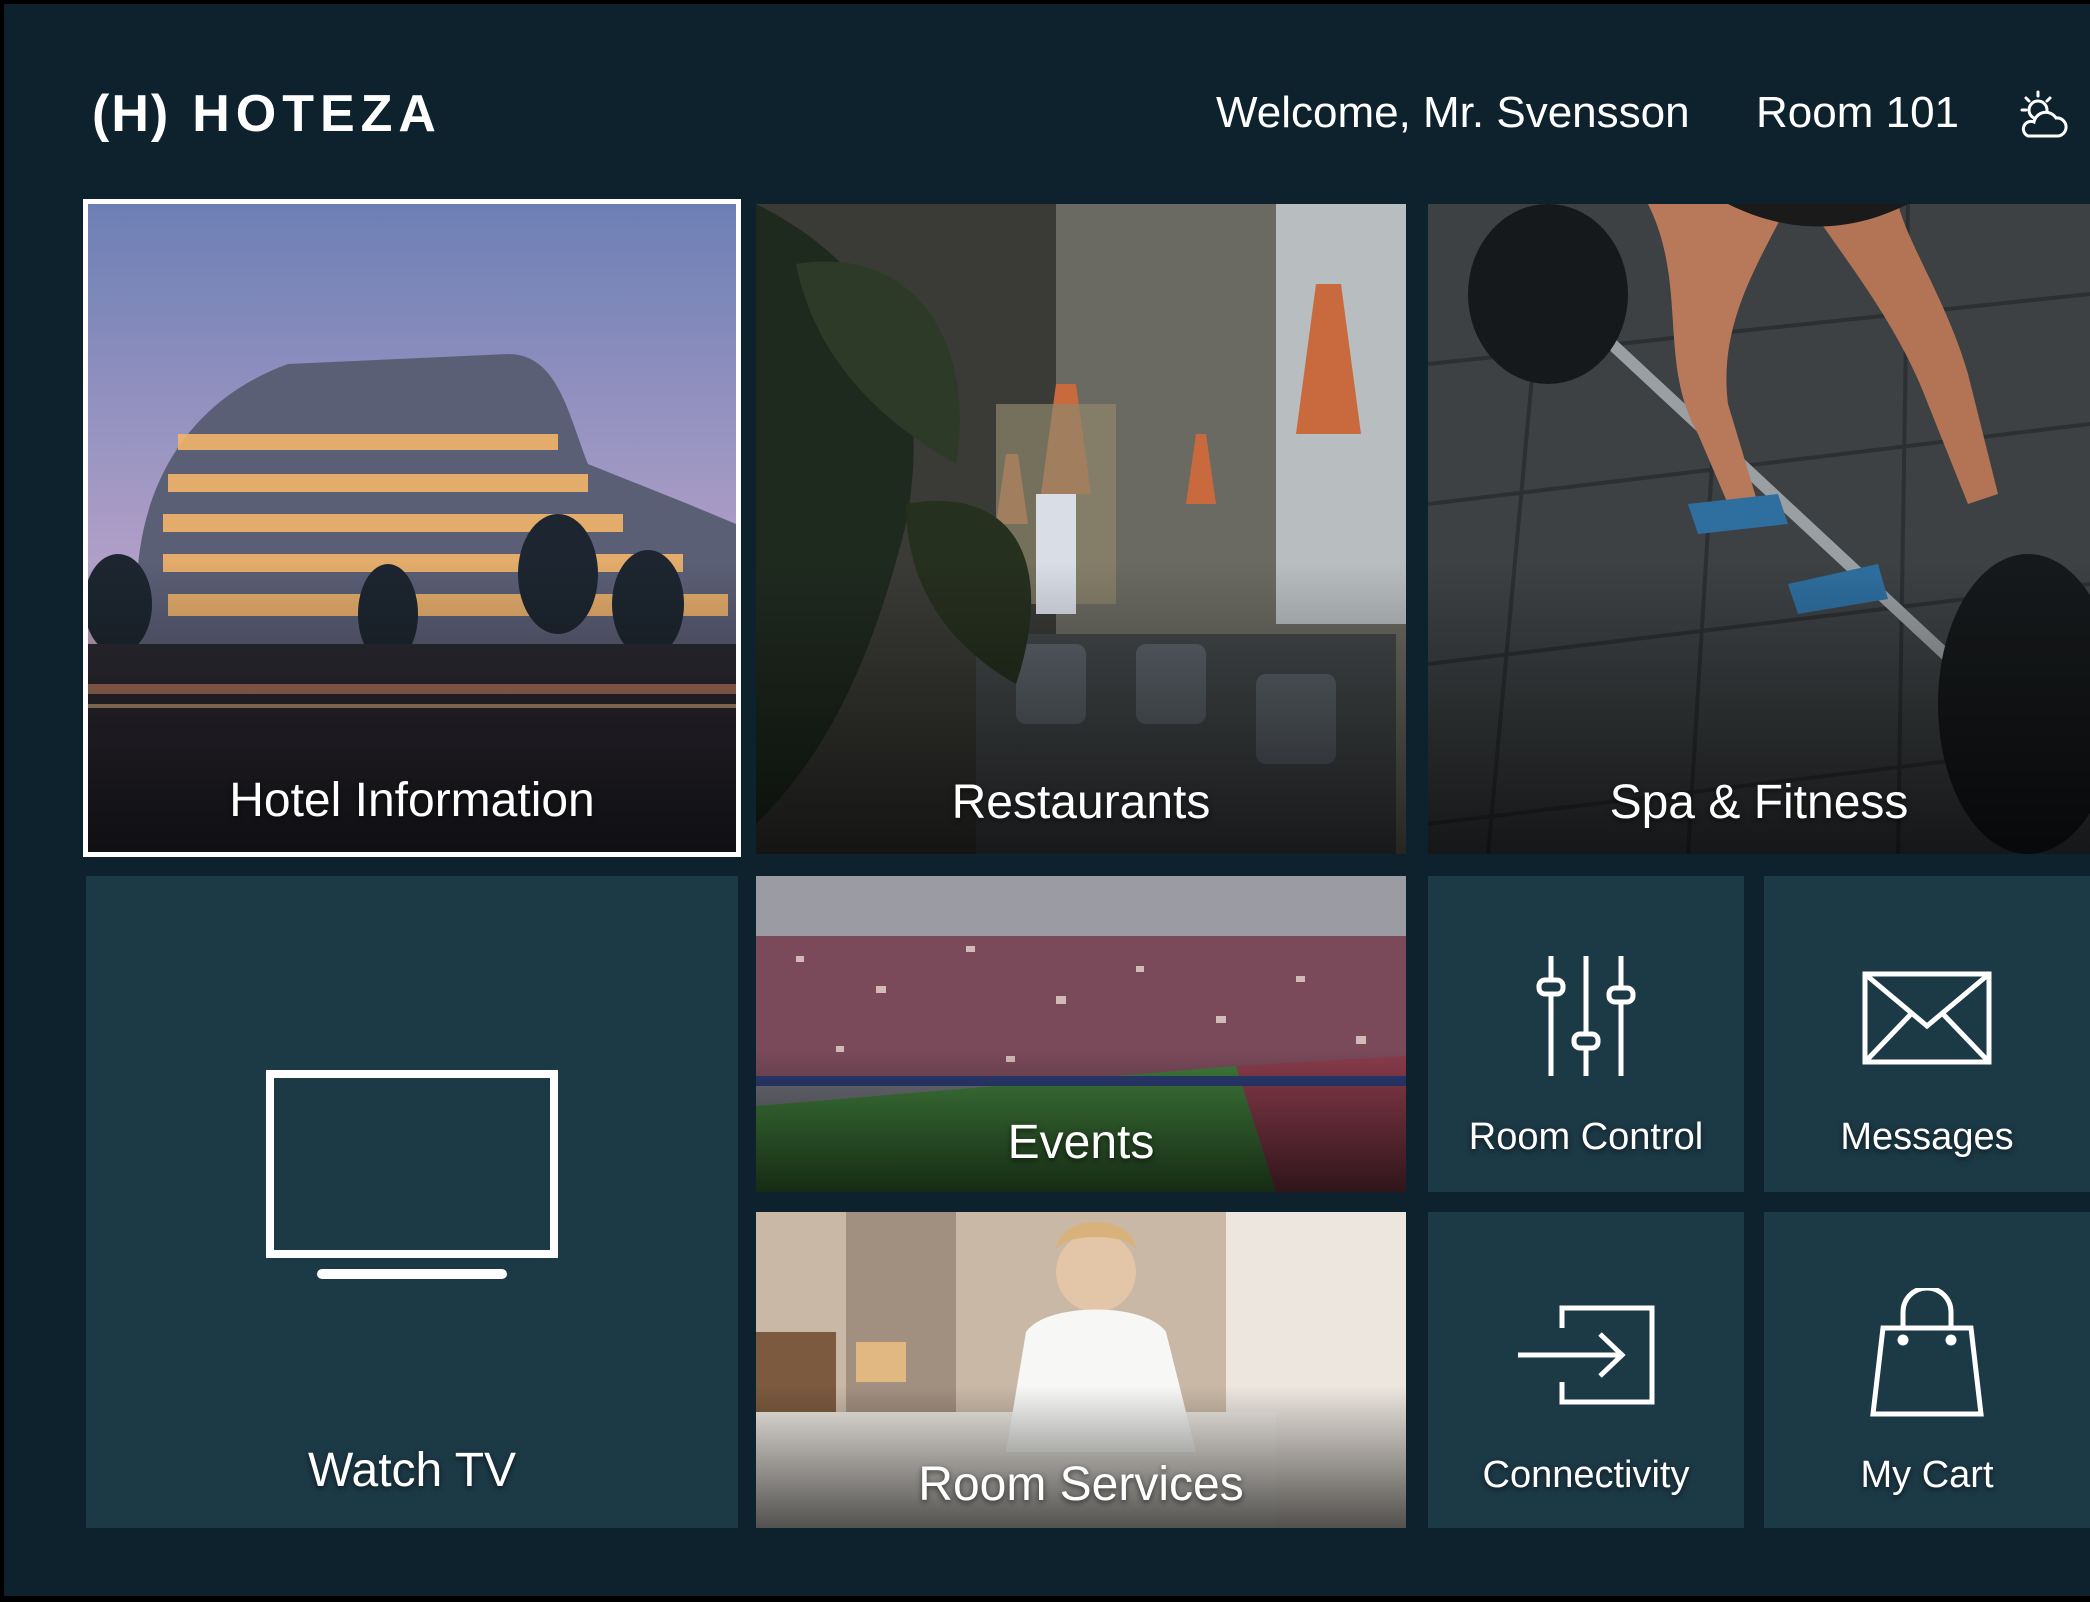 This screenshot has width=2090, height=1602. I want to click on shopping-bag-icon, so click(1927, 1352).